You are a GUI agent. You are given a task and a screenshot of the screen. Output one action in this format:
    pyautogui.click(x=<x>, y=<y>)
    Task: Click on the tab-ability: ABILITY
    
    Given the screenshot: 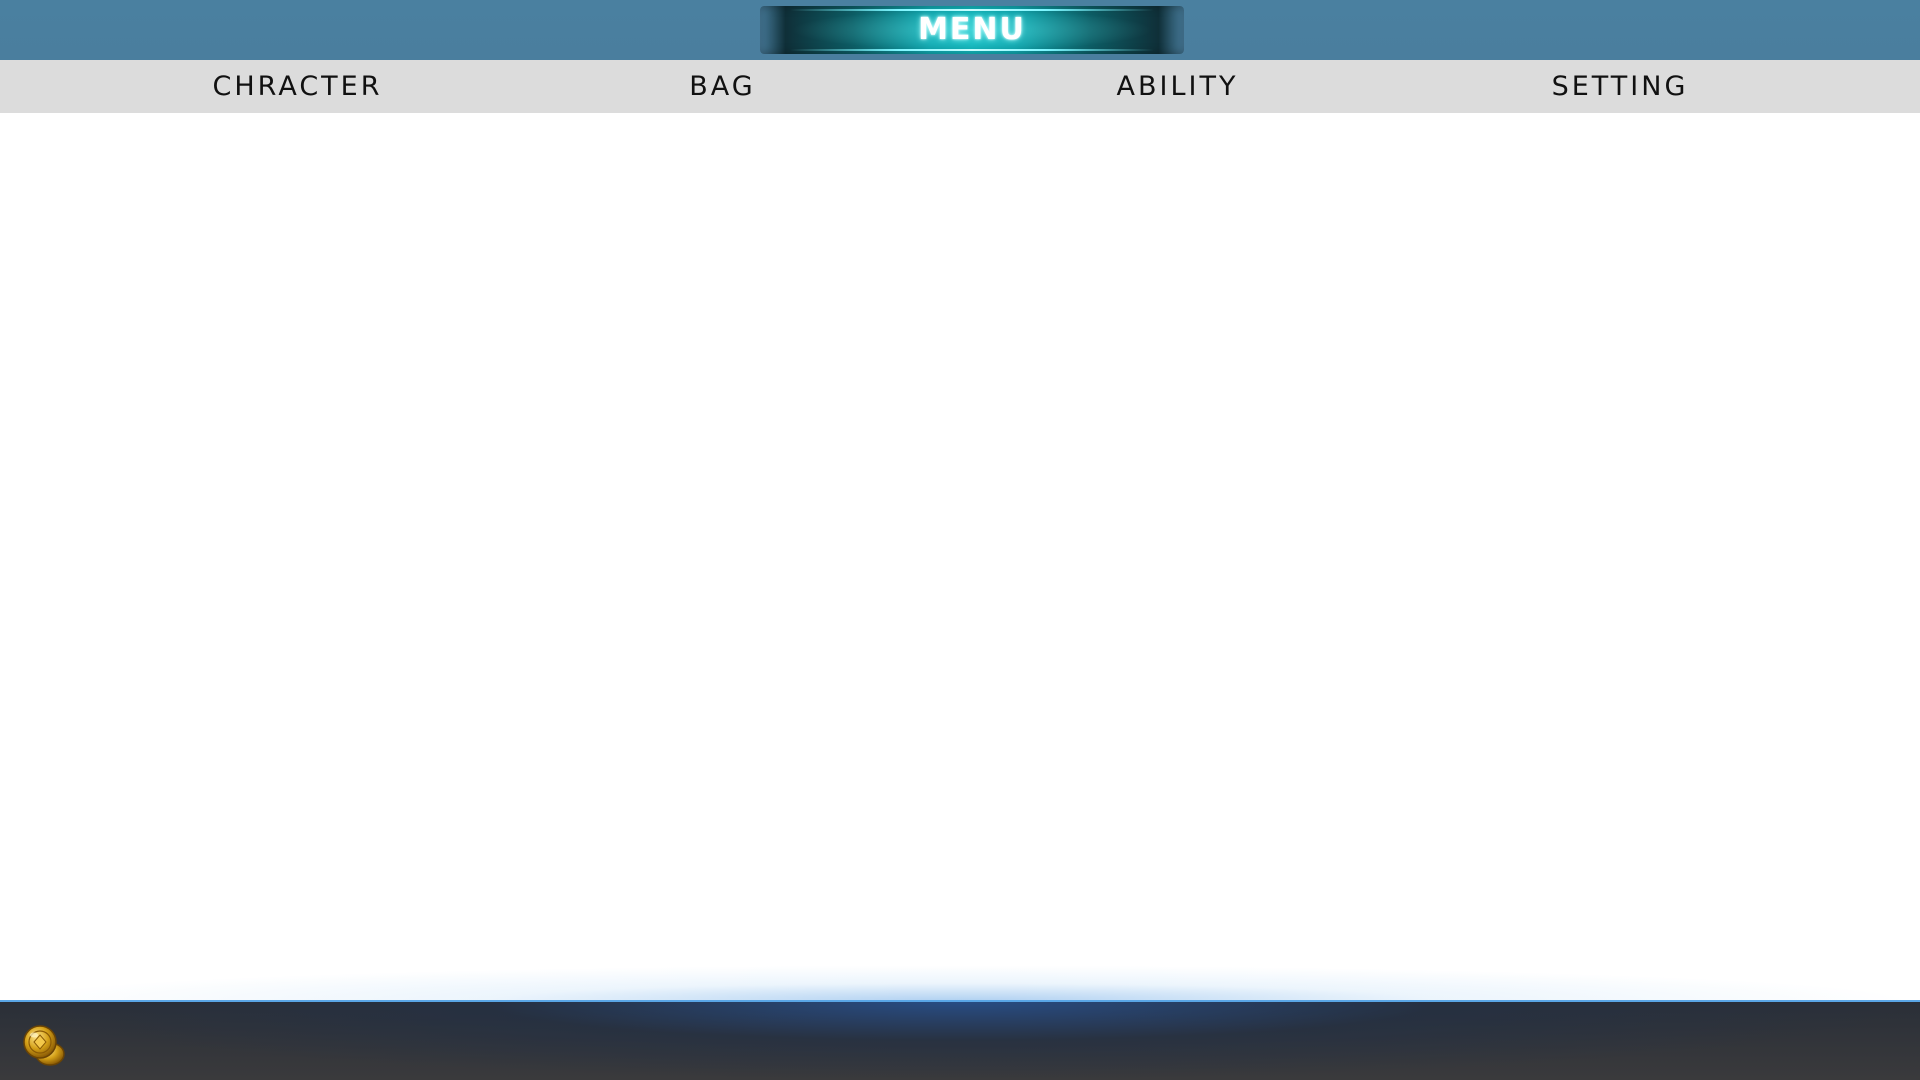 What is the action you would take?
    pyautogui.click(x=1177, y=86)
    